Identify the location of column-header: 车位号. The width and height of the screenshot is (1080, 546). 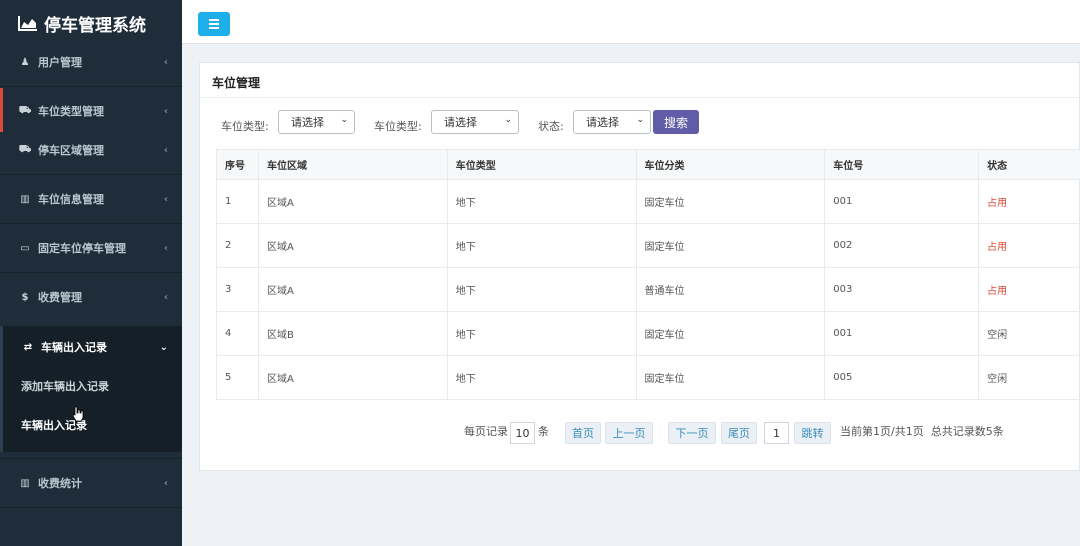
(902, 164).